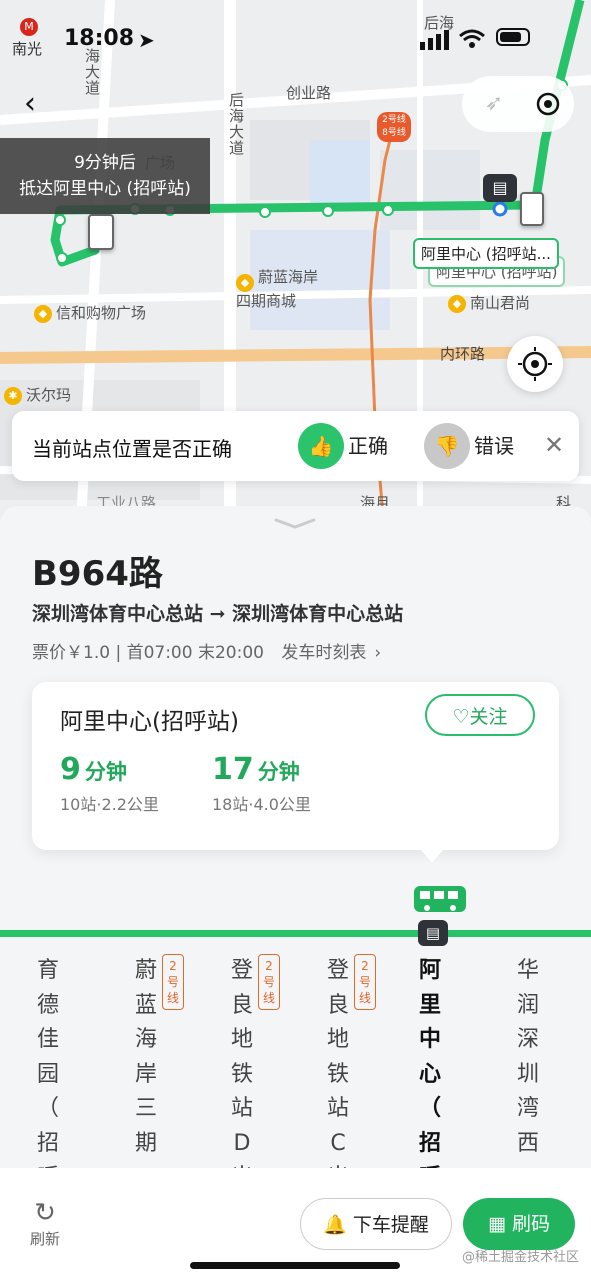  I want to click on chevron-right-icon: ›, so click(378, 653).